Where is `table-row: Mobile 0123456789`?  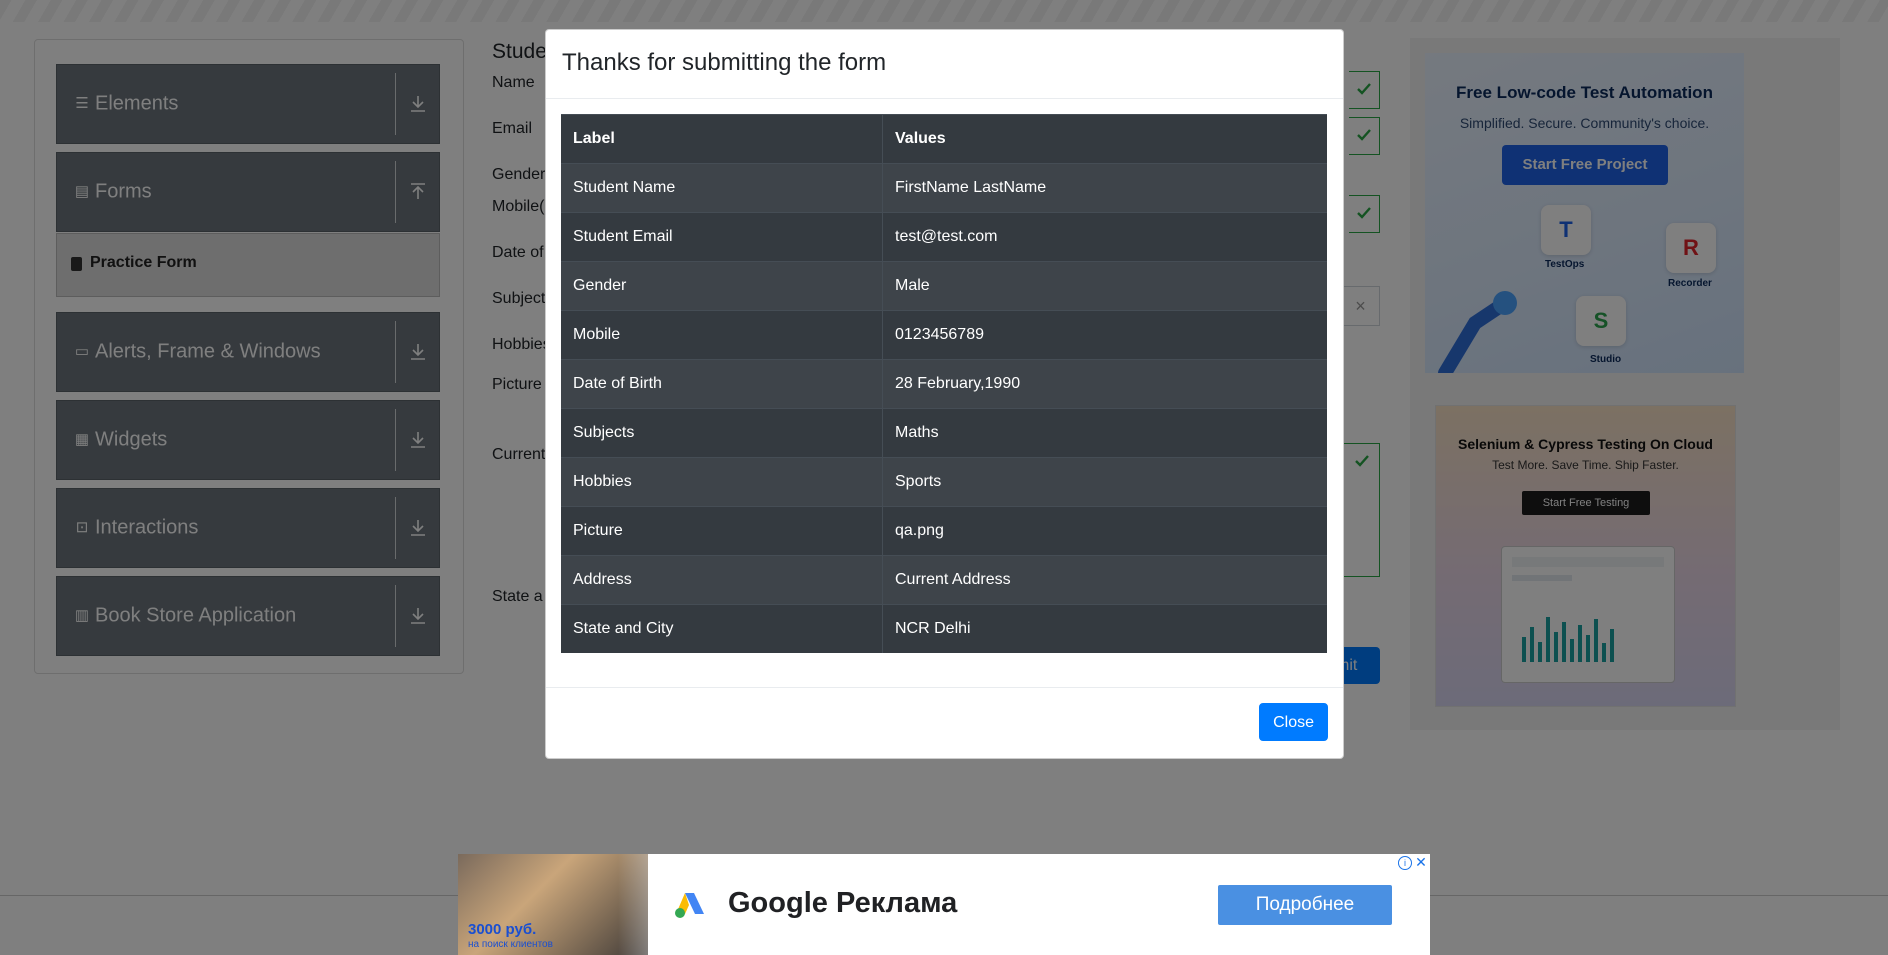 table-row: Mobile 0123456789 is located at coordinates (944, 335).